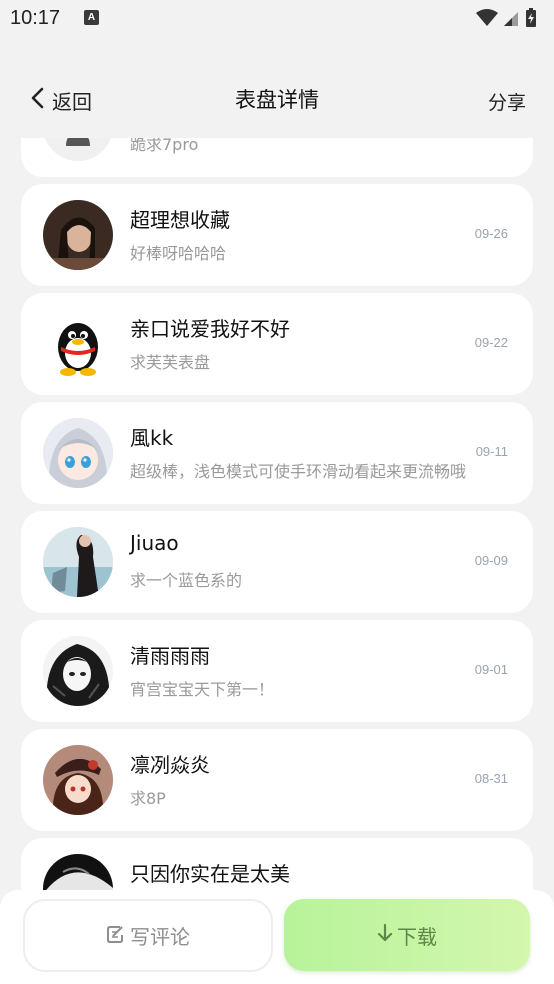 The width and height of the screenshot is (554, 984). What do you see at coordinates (277, 344) in the screenshot?
I see `comment-card: 亲口说爱我好不好 求芙芙表盘 09-22` at bounding box center [277, 344].